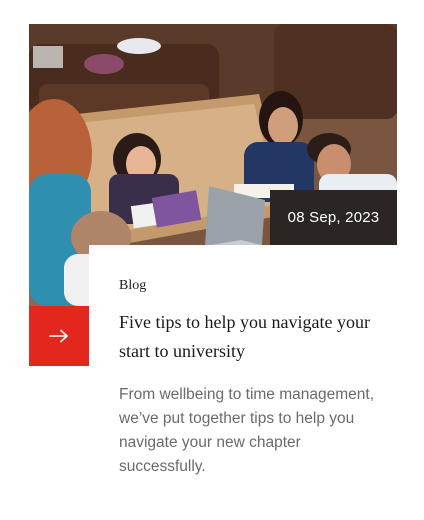  I want to click on arrow-right-icon, so click(58, 336).